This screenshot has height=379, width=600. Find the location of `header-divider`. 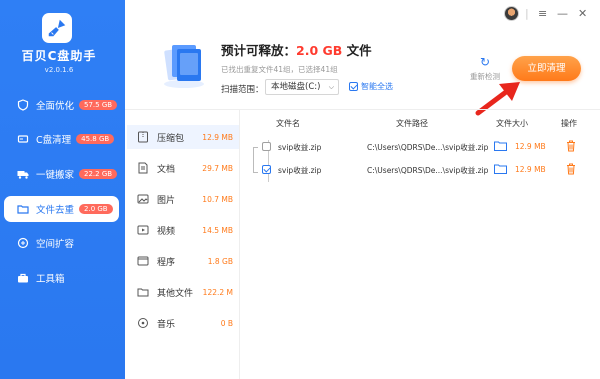

header-divider is located at coordinates (362, 109).